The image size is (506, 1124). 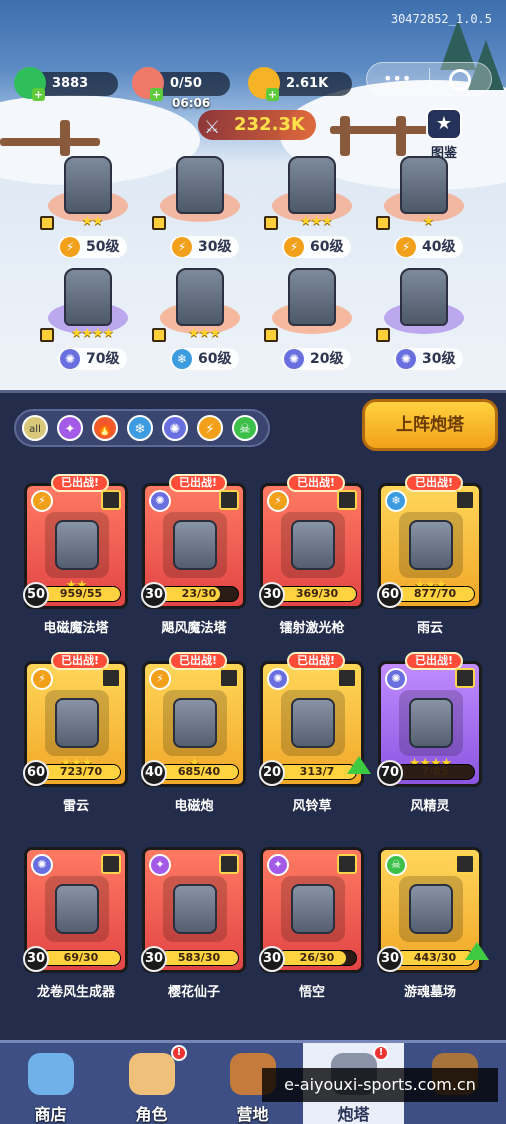 I want to click on nav-tab: 商店, so click(x=50, y=1083).